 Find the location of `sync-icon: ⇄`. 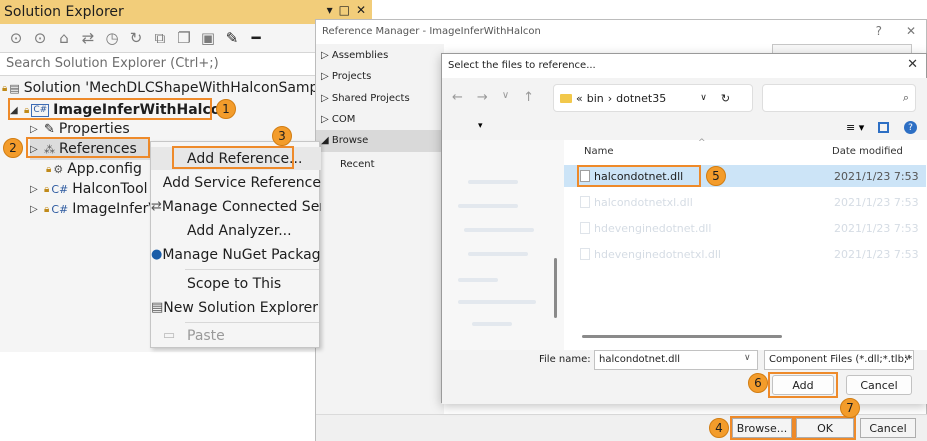

sync-icon: ⇄ is located at coordinates (88, 38).